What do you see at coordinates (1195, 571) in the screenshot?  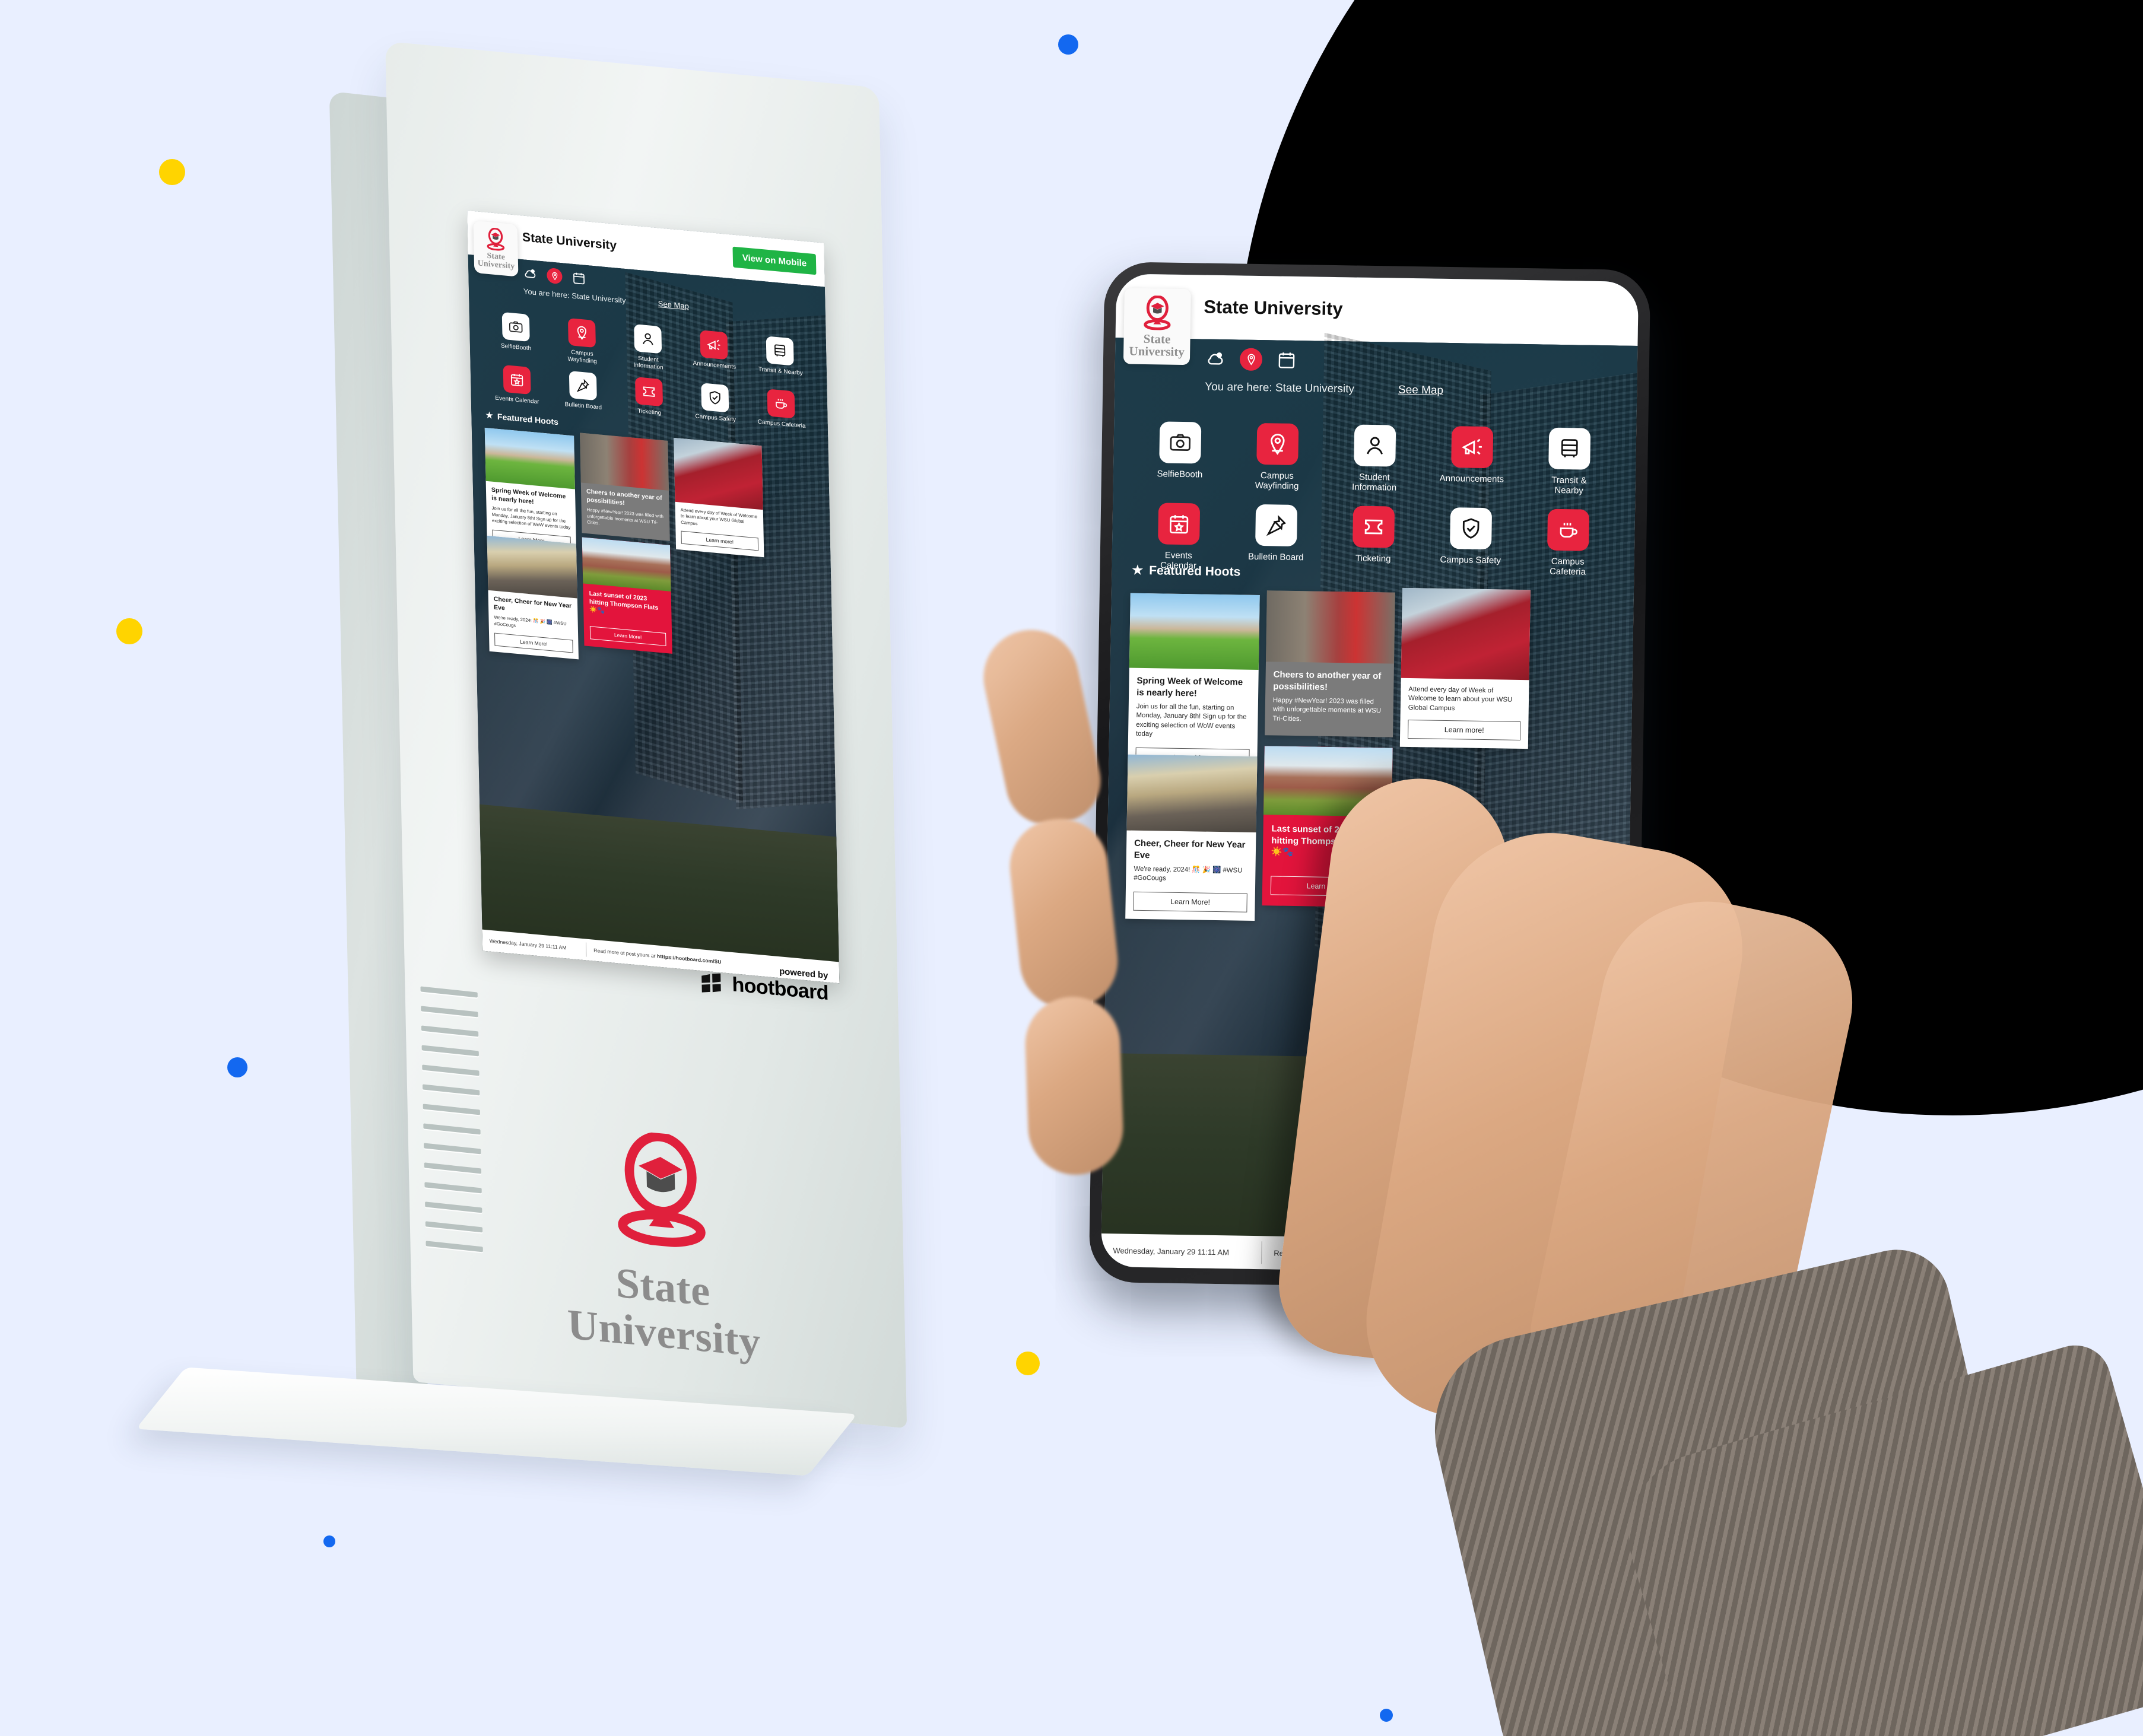 I see `featured-hoots-label: Featured Hoots` at bounding box center [1195, 571].